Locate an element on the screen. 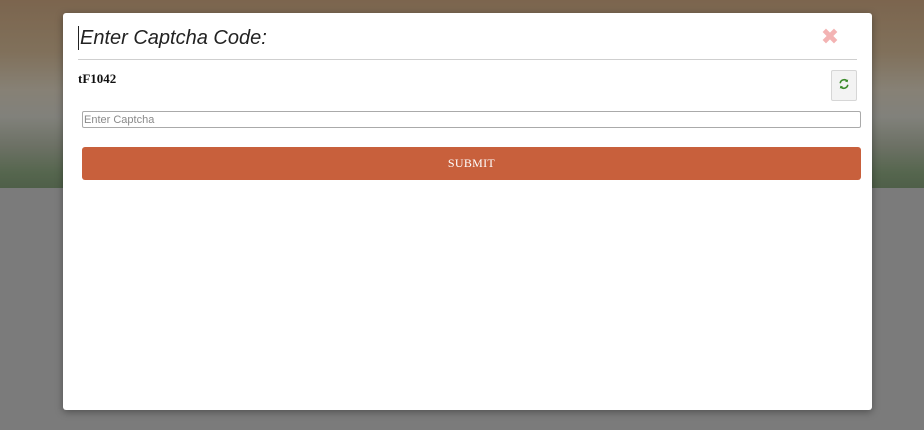 The width and height of the screenshot is (924, 430). close-button: ✖ is located at coordinates (830, 38).